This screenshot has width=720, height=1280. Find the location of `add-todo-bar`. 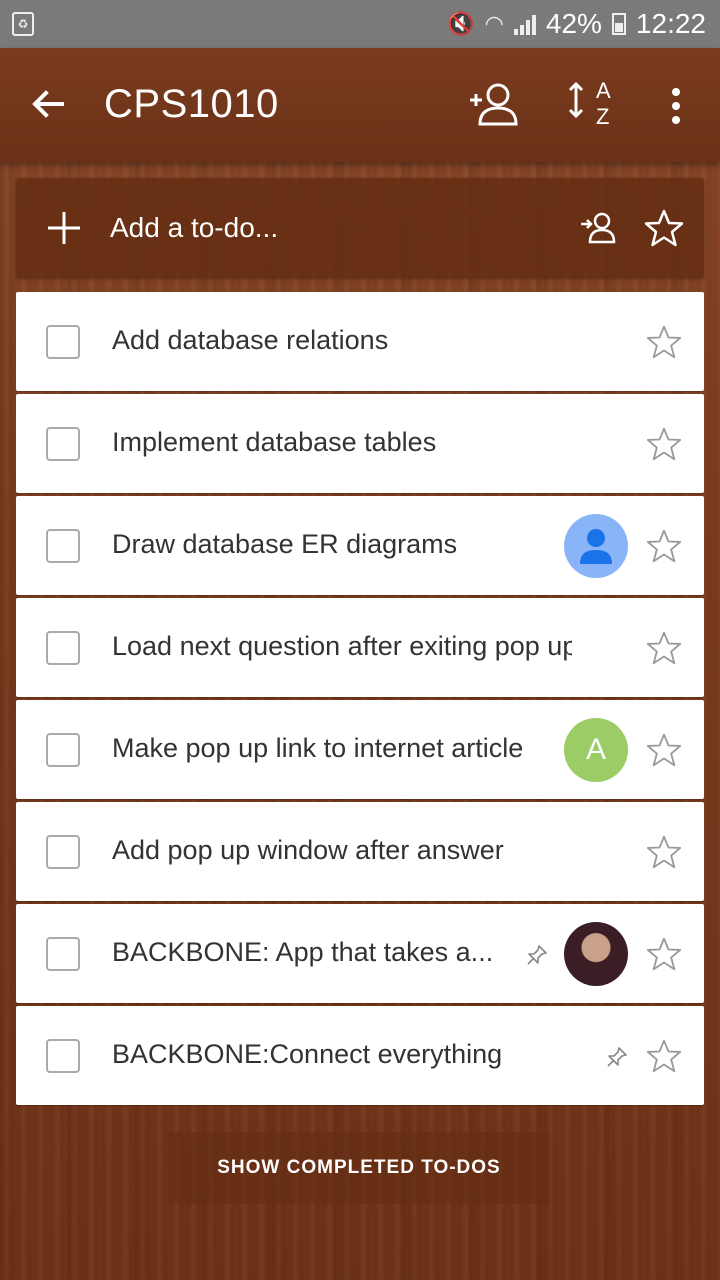

add-todo-bar is located at coordinates (360, 228).